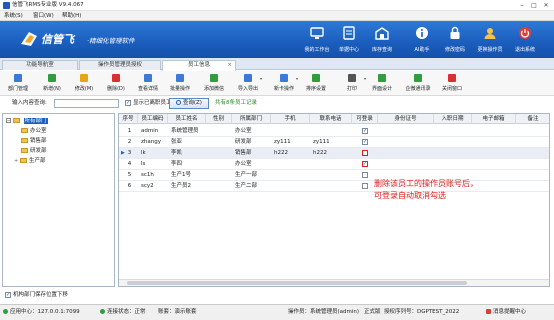 The image size is (554, 320). What do you see at coordinates (8, 295) in the screenshot?
I see `dept-position-checkbox: ✓` at bounding box center [8, 295].